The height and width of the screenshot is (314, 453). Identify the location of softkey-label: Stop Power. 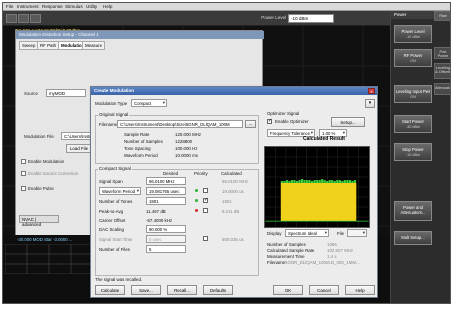
(413, 149).